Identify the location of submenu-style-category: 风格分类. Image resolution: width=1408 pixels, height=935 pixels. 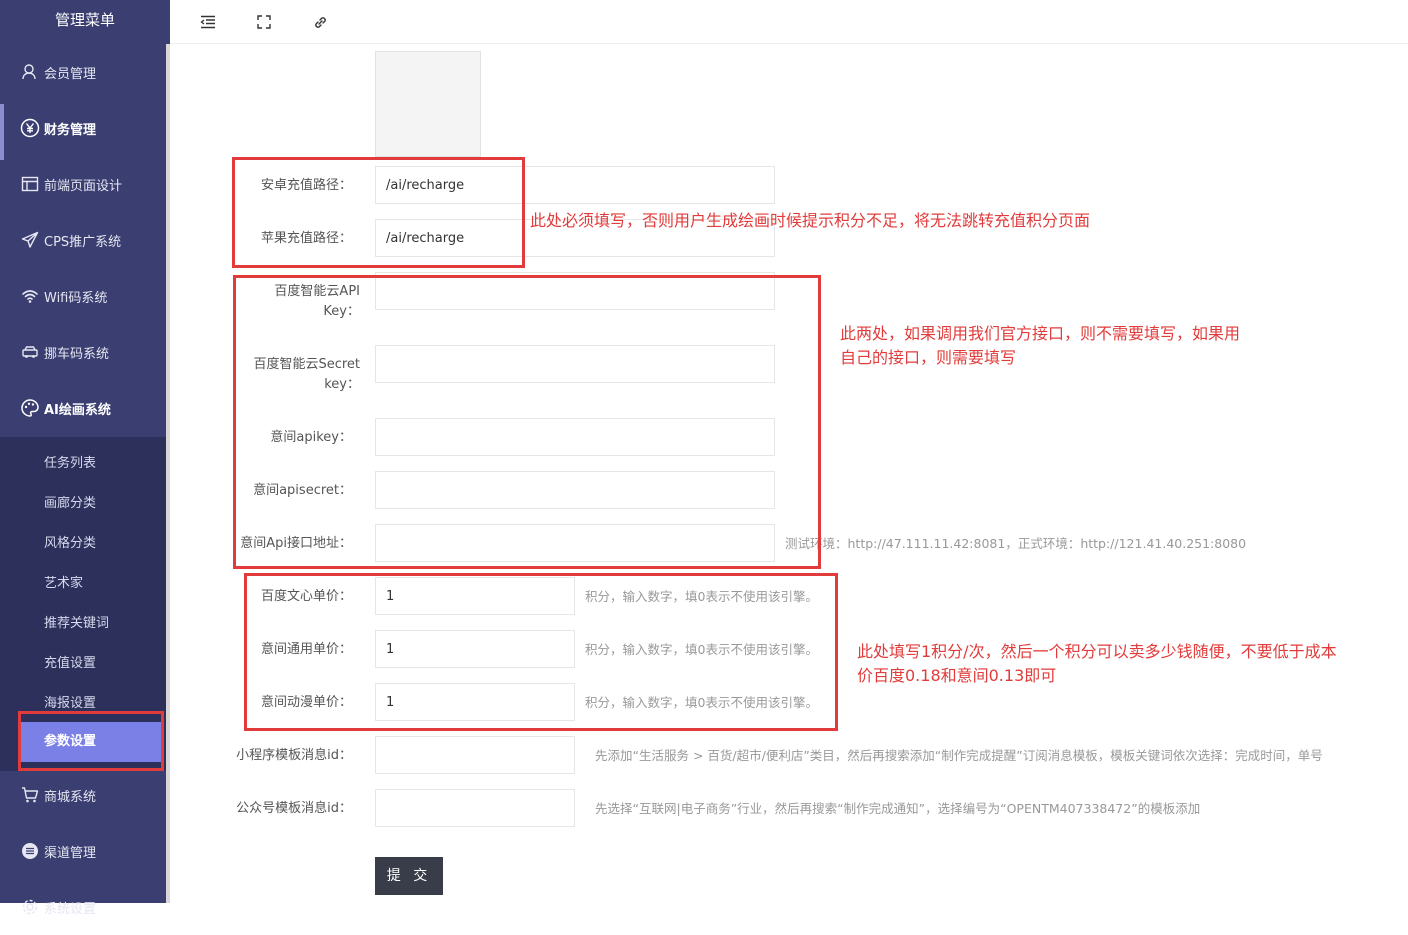
(70, 541).